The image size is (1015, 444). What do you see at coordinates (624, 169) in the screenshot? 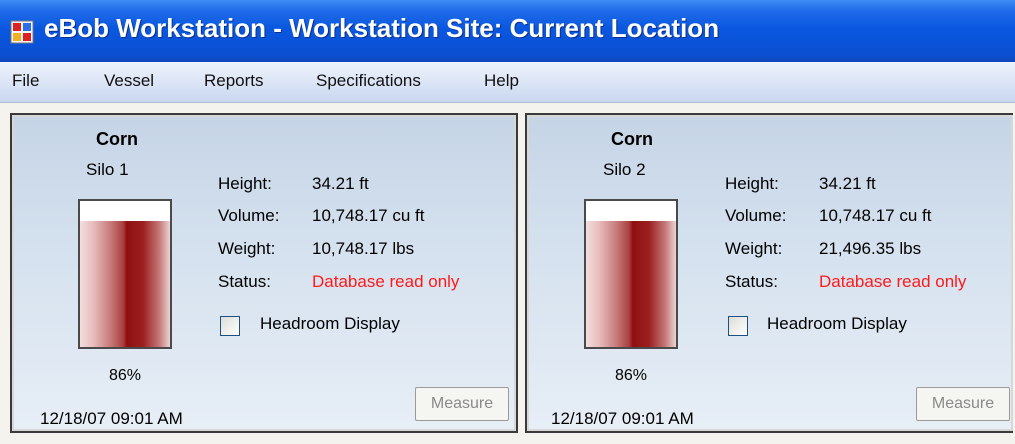
I see `silo-name: Silo 2` at bounding box center [624, 169].